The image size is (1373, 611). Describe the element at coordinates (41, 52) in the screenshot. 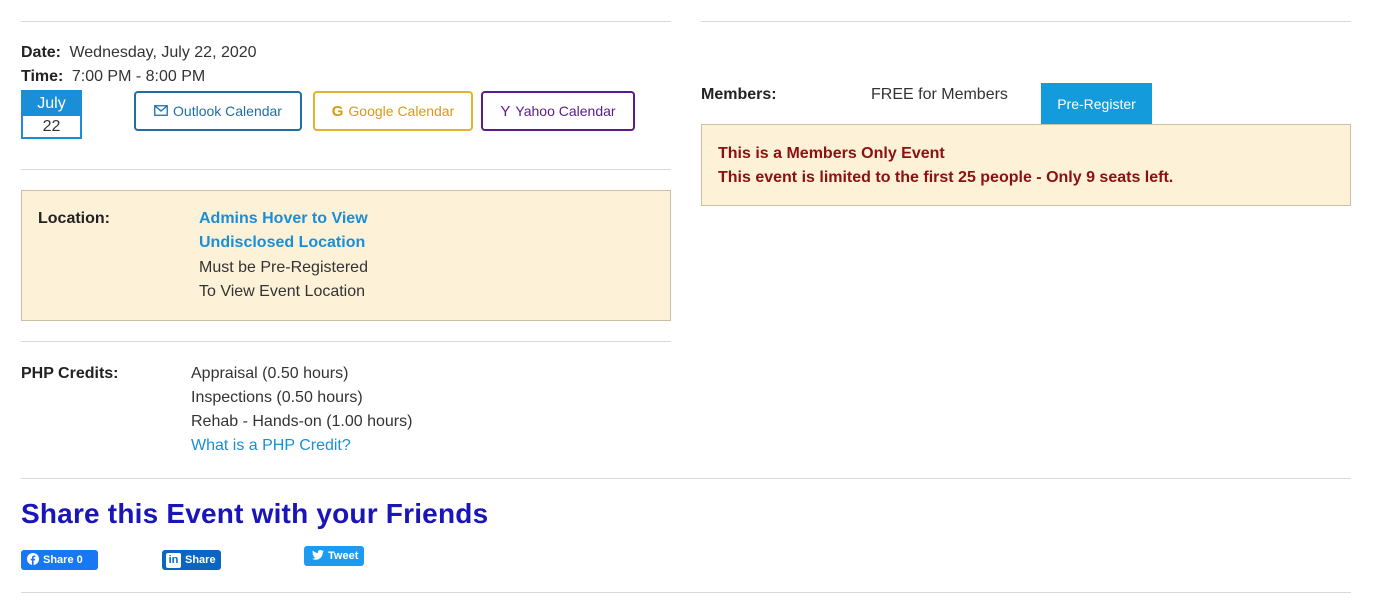

I see `date-label: Date:` at that location.